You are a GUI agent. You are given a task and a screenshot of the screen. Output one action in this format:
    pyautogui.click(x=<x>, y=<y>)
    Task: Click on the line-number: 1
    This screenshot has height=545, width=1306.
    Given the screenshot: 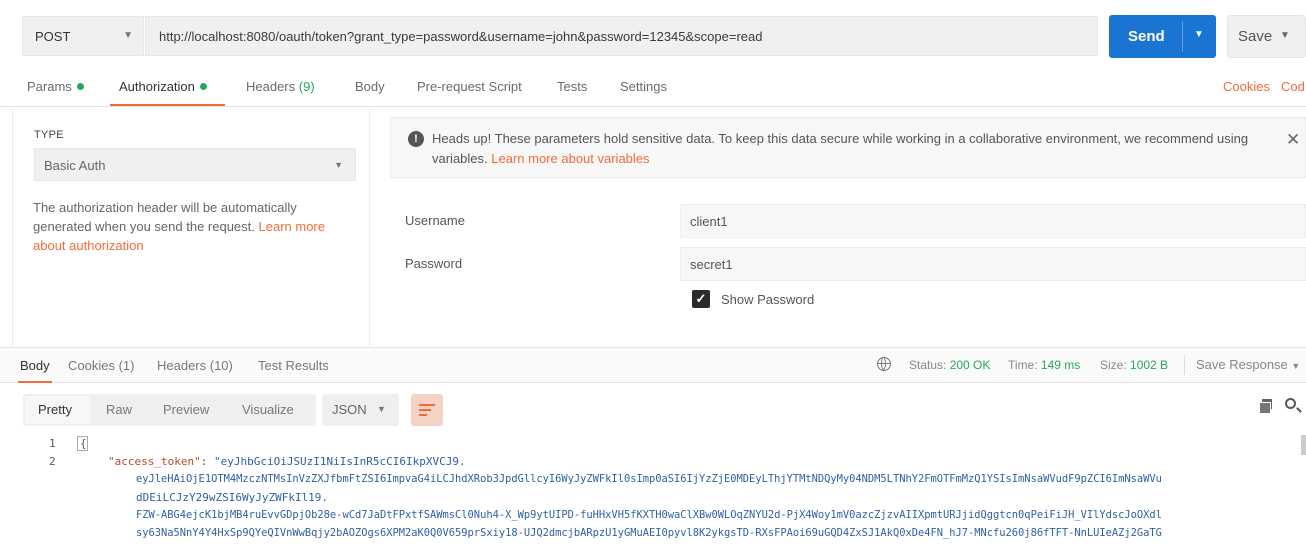 What is the action you would take?
    pyautogui.click(x=52, y=443)
    